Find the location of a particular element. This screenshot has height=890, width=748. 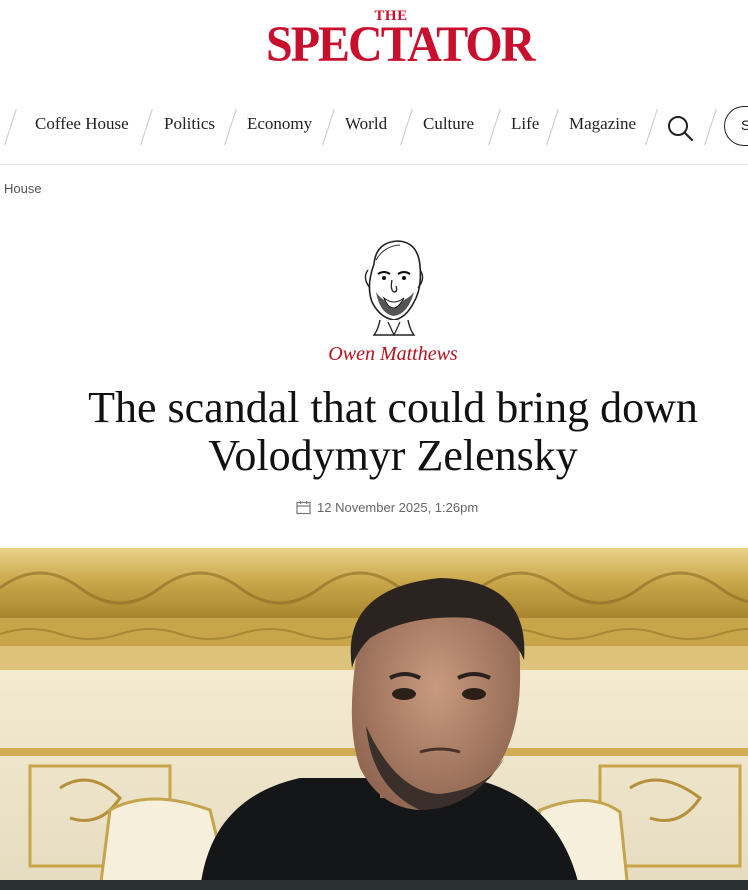

author-caricature is located at coordinates (392, 286).